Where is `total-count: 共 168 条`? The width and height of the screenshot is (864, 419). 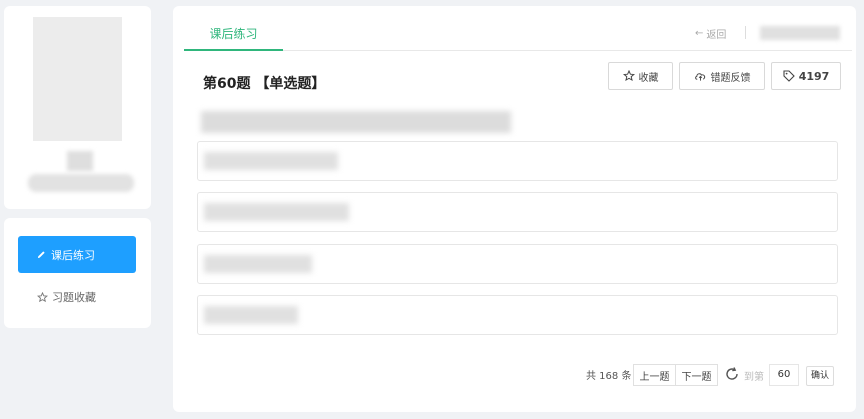
total-count: 共 168 条 is located at coordinates (609, 376).